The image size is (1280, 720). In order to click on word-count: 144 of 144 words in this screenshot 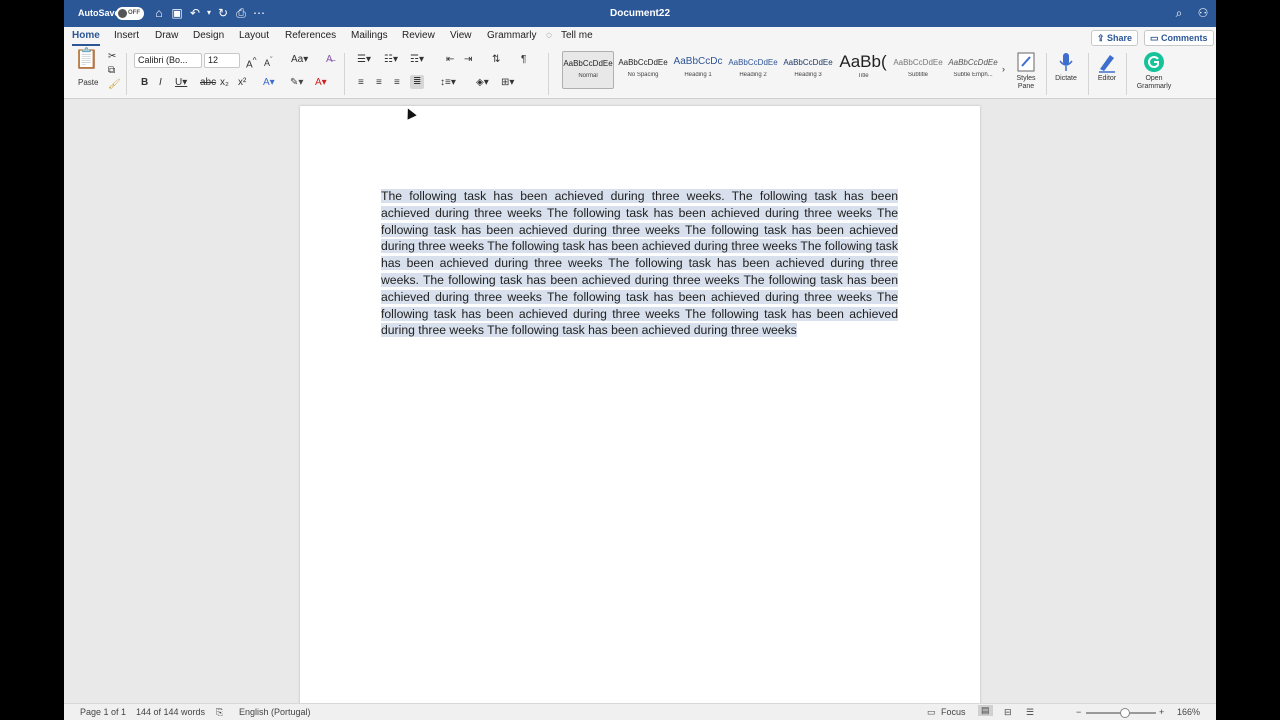, I will do `click(170, 712)`.